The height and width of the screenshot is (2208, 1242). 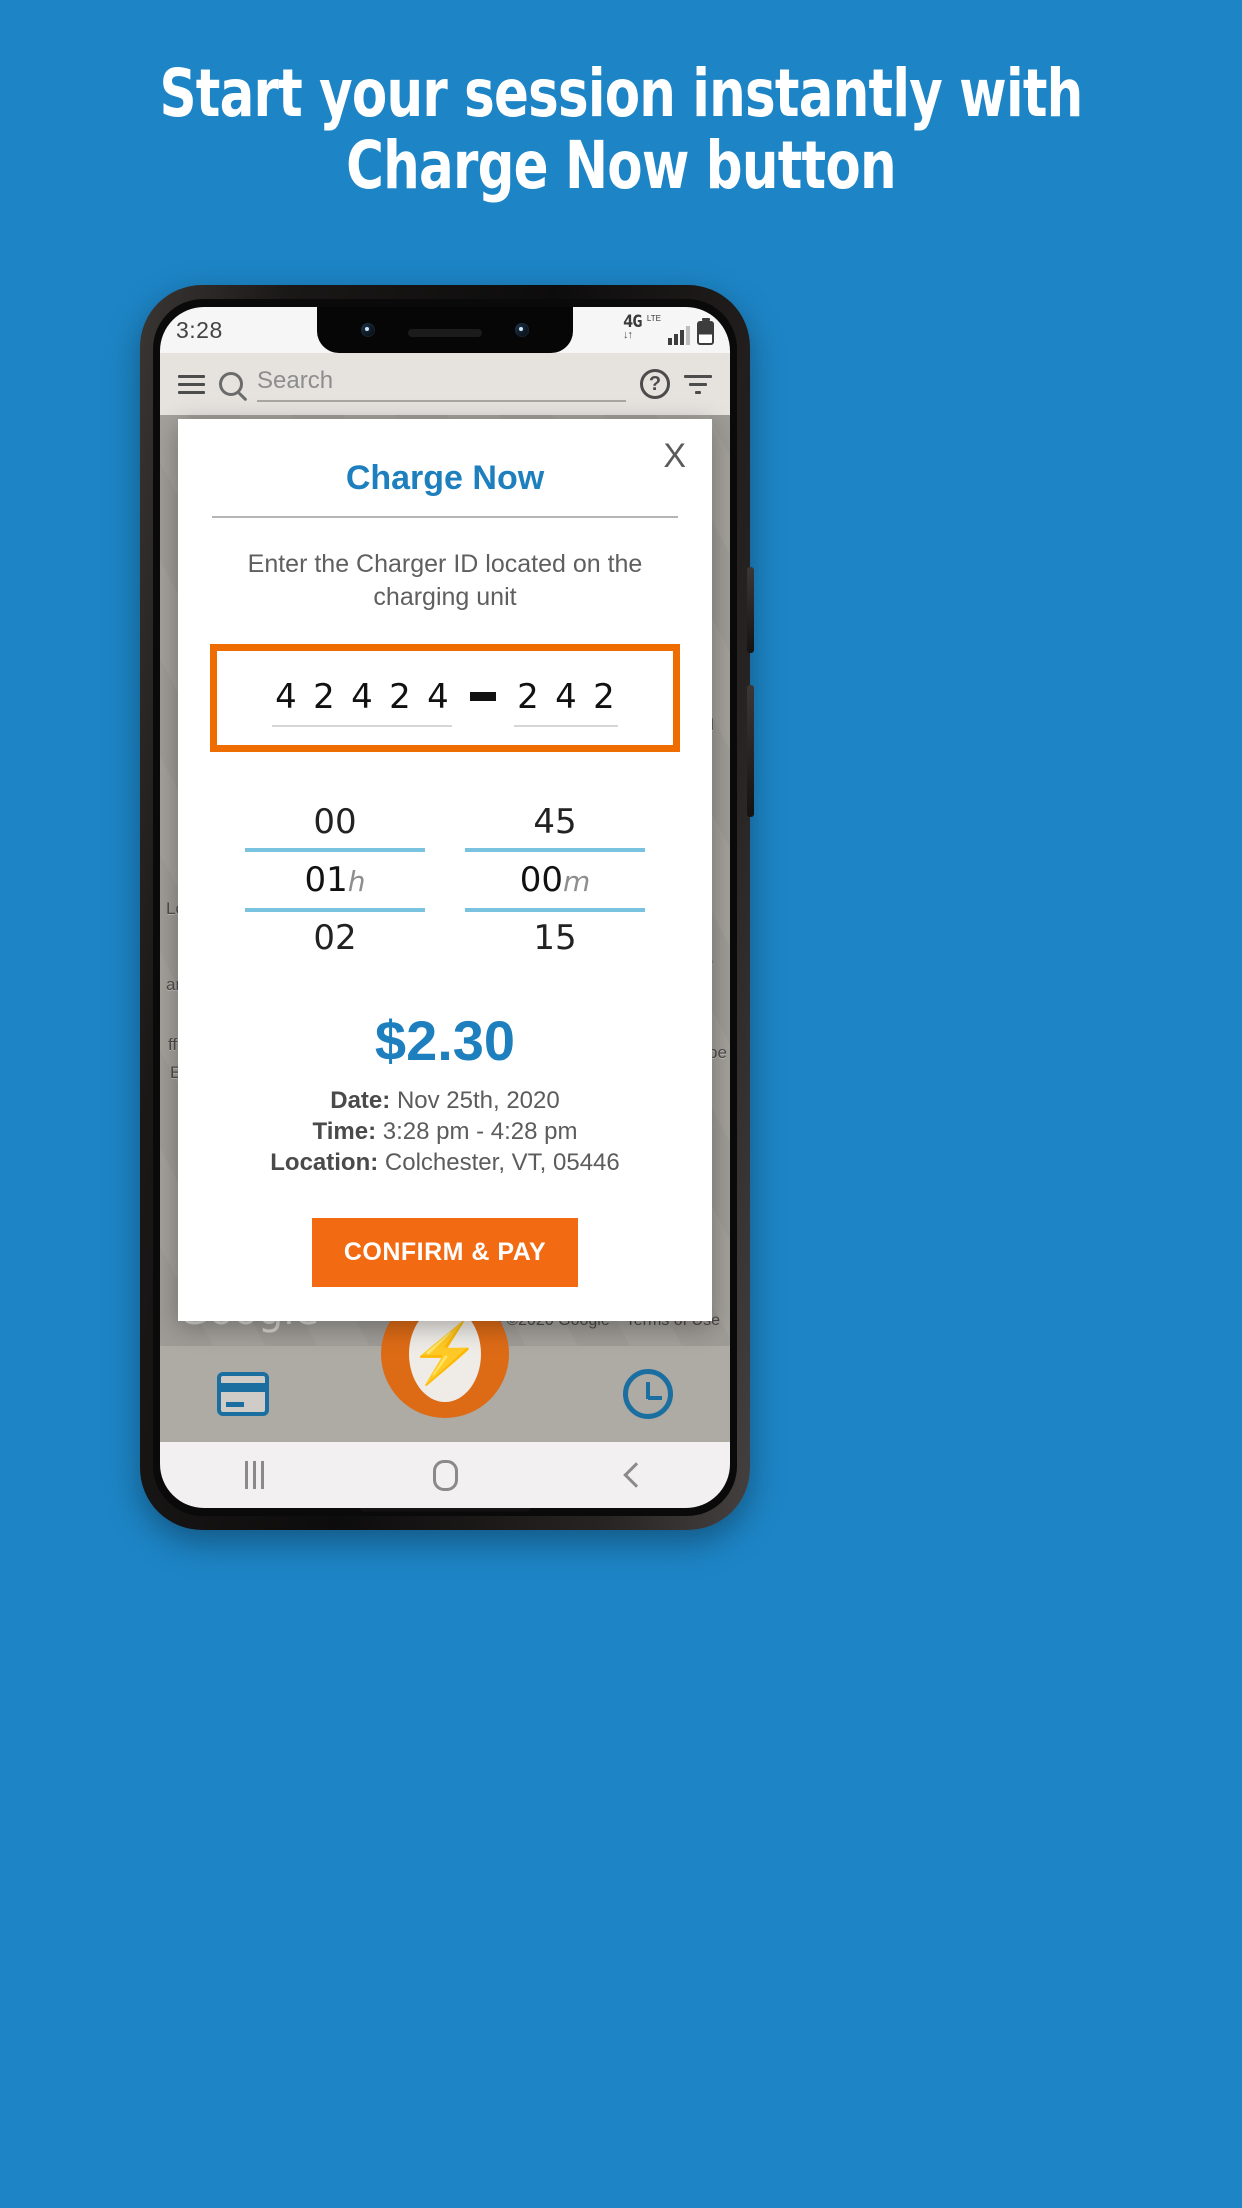 I want to click on status-bar-clock: 3:28, so click(x=199, y=329).